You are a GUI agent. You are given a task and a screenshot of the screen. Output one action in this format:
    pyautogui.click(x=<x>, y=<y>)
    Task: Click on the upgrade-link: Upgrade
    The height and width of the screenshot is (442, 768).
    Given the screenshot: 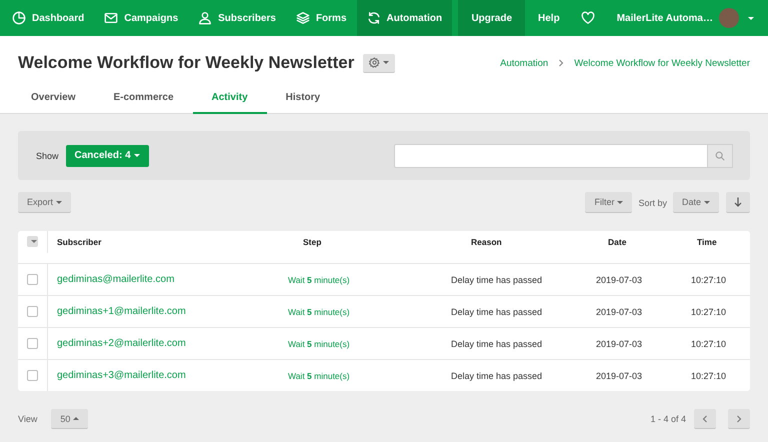 What is the action you would take?
    pyautogui.click(x=492, y=18)
    